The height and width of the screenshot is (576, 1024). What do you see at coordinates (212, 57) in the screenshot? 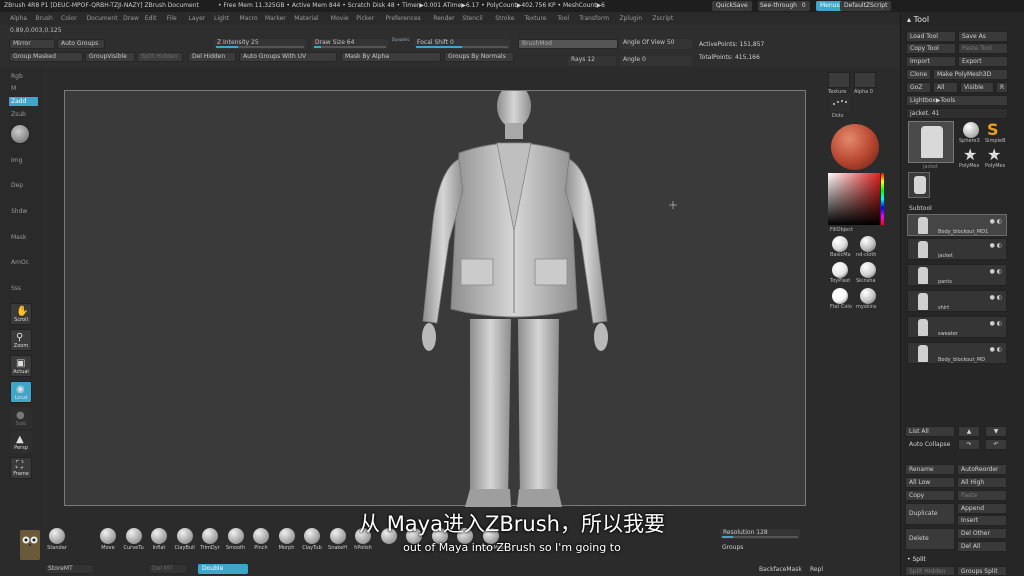
I see `del-hidden-button: Del Hidden` at bounding box center [212, 57].